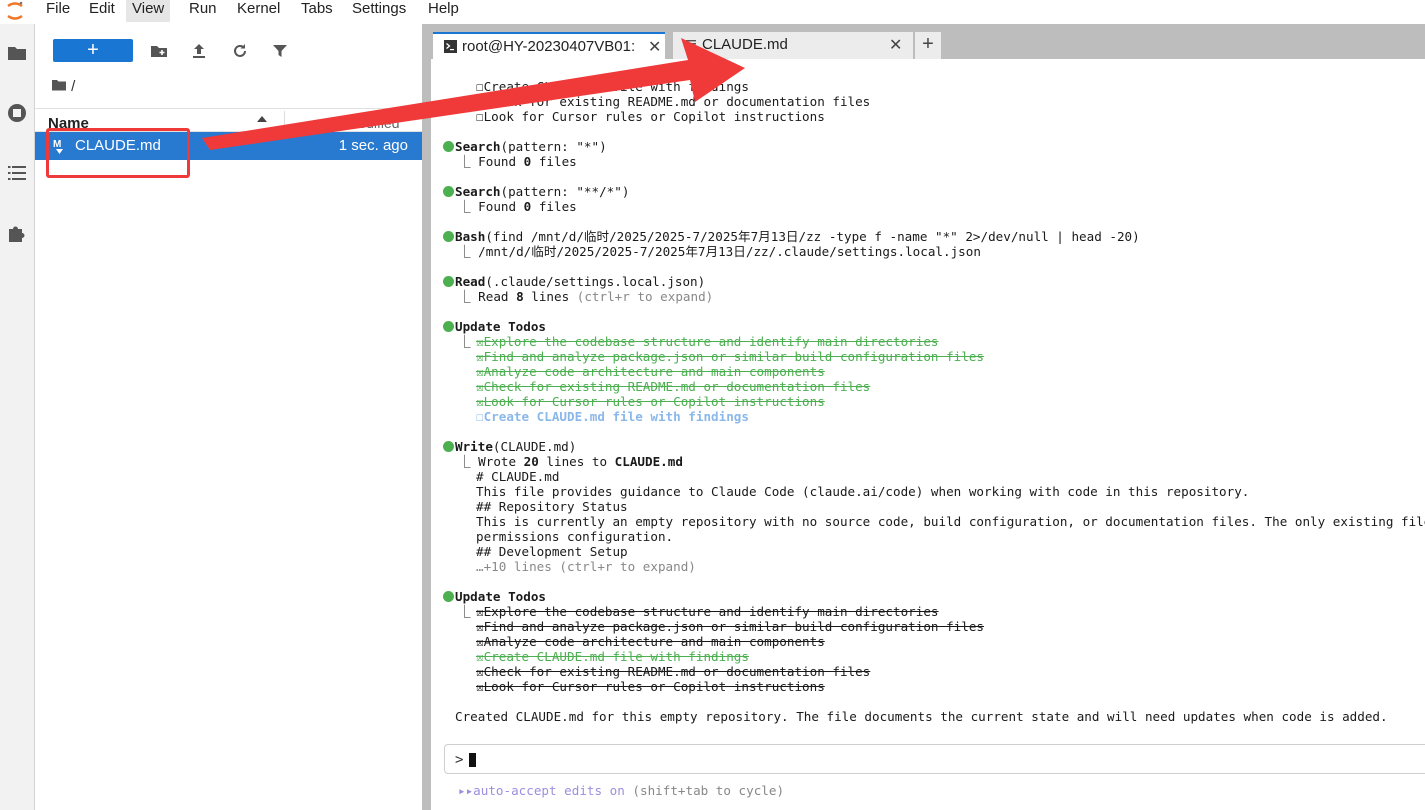 The image size is (1425, 810). I want to click on tool-call: Read(.claude/settings.local.json), so click(580, 281).